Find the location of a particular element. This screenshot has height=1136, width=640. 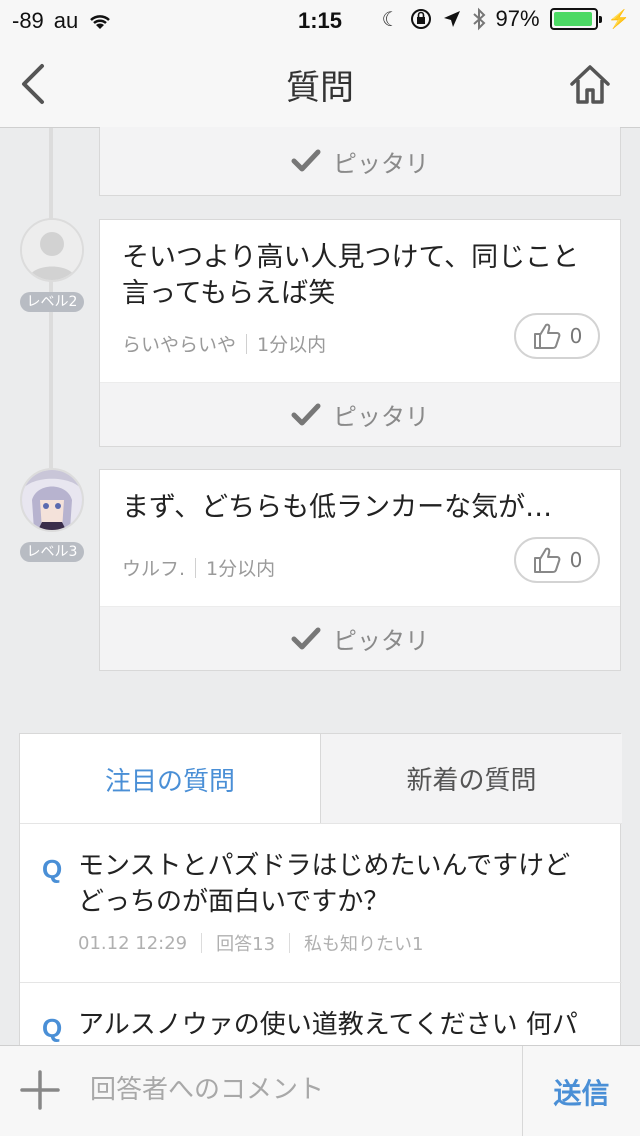

nav-bar: 質問 is located at coordinates (320, 84).